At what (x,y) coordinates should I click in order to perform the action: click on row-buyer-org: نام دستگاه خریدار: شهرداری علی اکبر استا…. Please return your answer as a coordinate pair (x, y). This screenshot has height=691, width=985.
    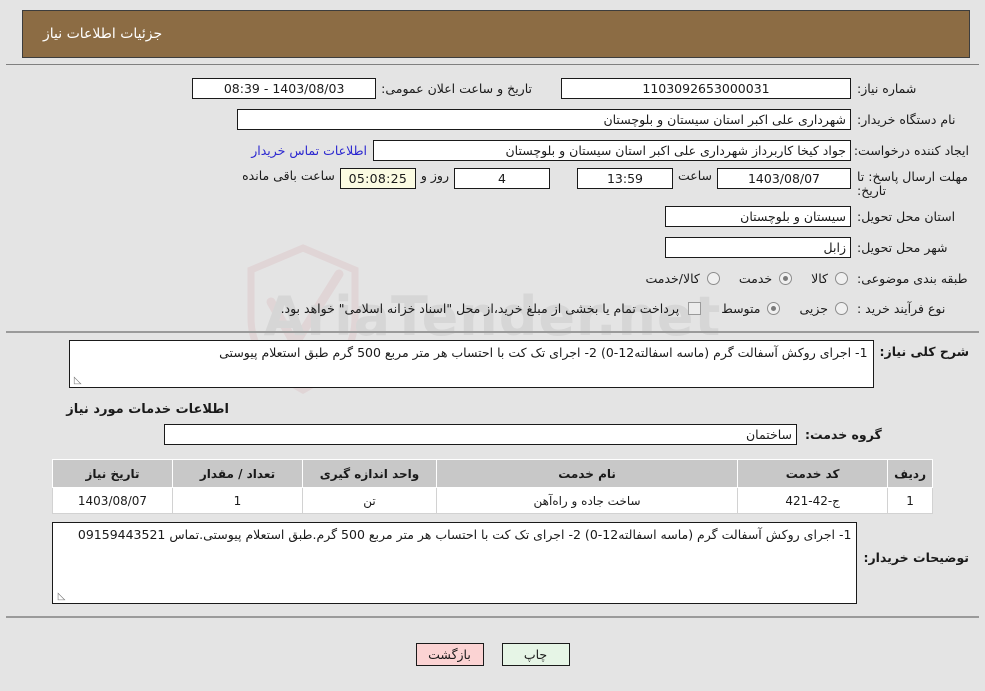
    Looking at the image, I should click on (492, 119).